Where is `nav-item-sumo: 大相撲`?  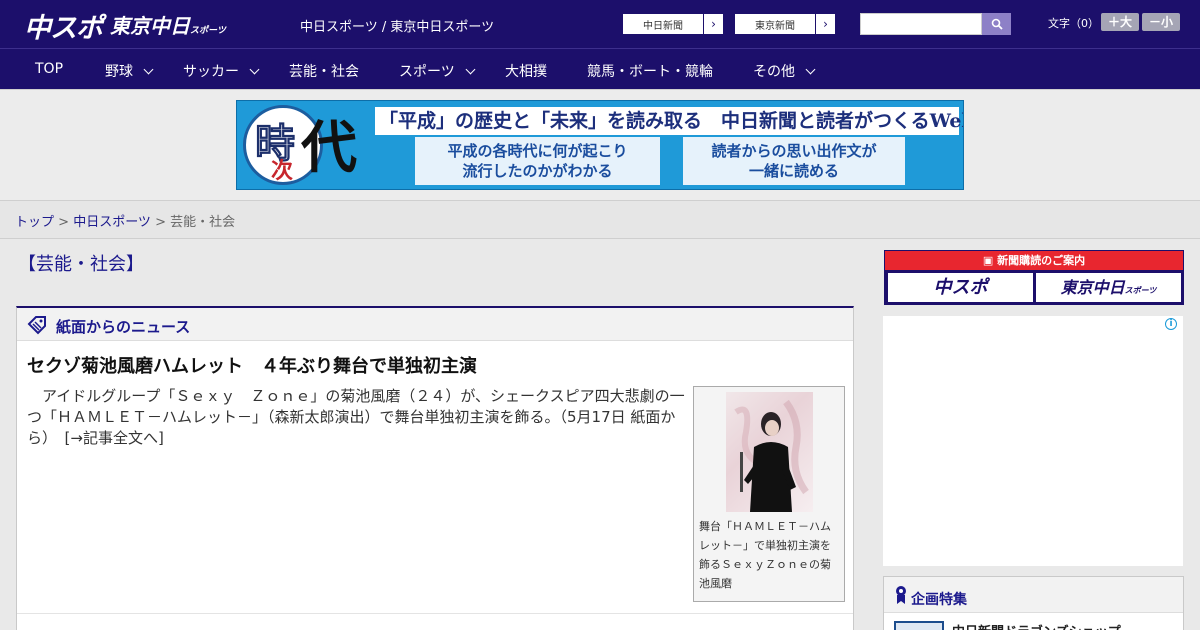
nav-item-sumo: 大相撲 is located at coordinates (526, 71).